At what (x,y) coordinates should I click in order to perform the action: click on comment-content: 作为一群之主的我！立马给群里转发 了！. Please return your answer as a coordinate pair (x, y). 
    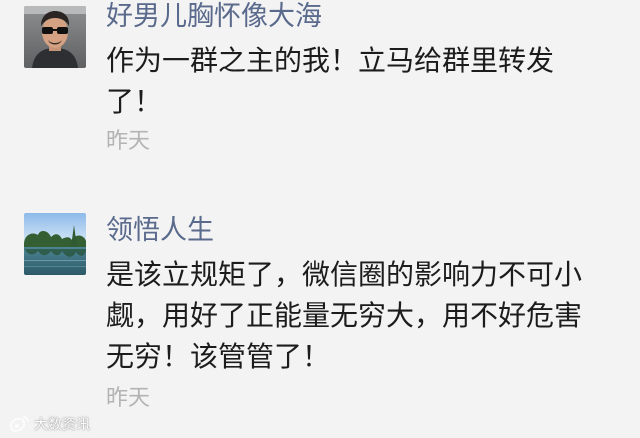
    Looking at the image, I should click on (330, 81).